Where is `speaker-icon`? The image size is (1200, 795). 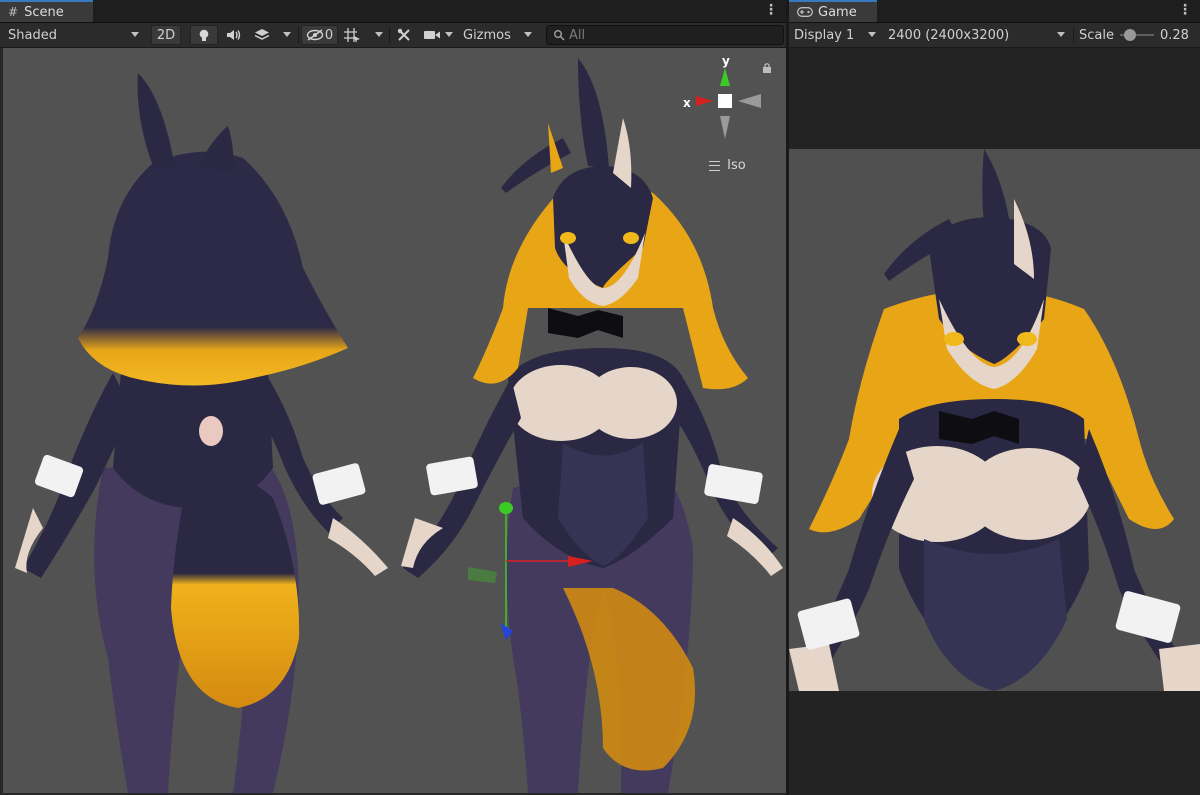 speaker-icon is located at coordinates (234, 35).